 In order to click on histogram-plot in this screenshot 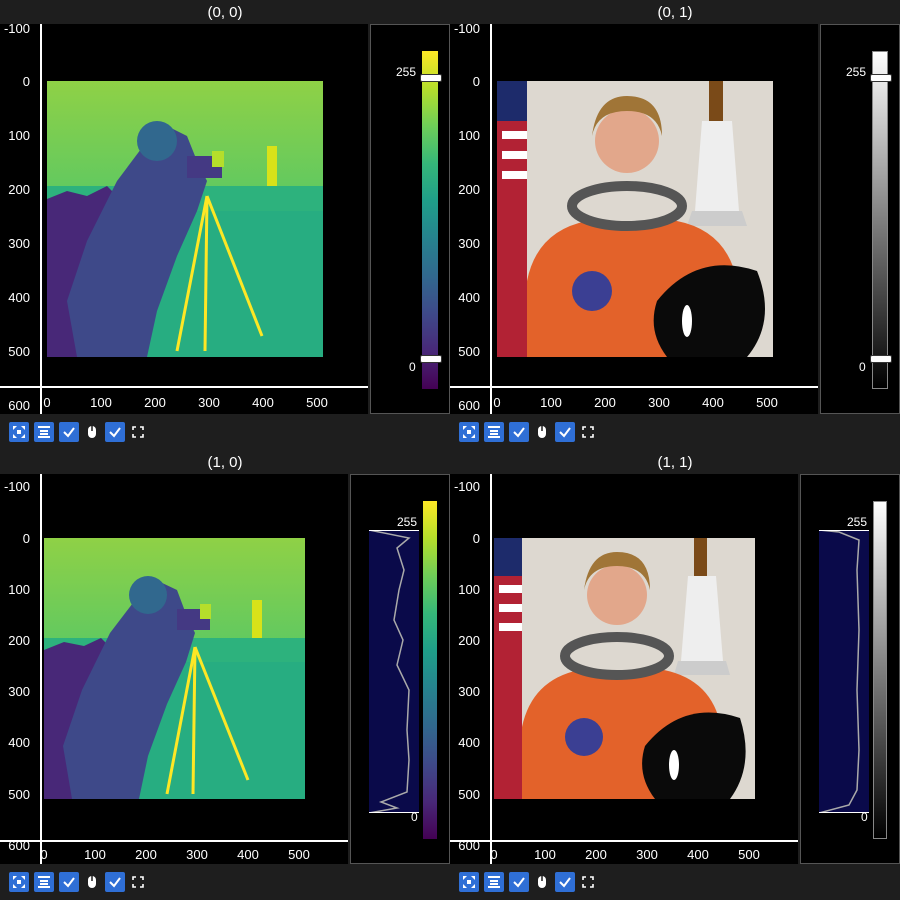, I will do `click(844, 671)`.